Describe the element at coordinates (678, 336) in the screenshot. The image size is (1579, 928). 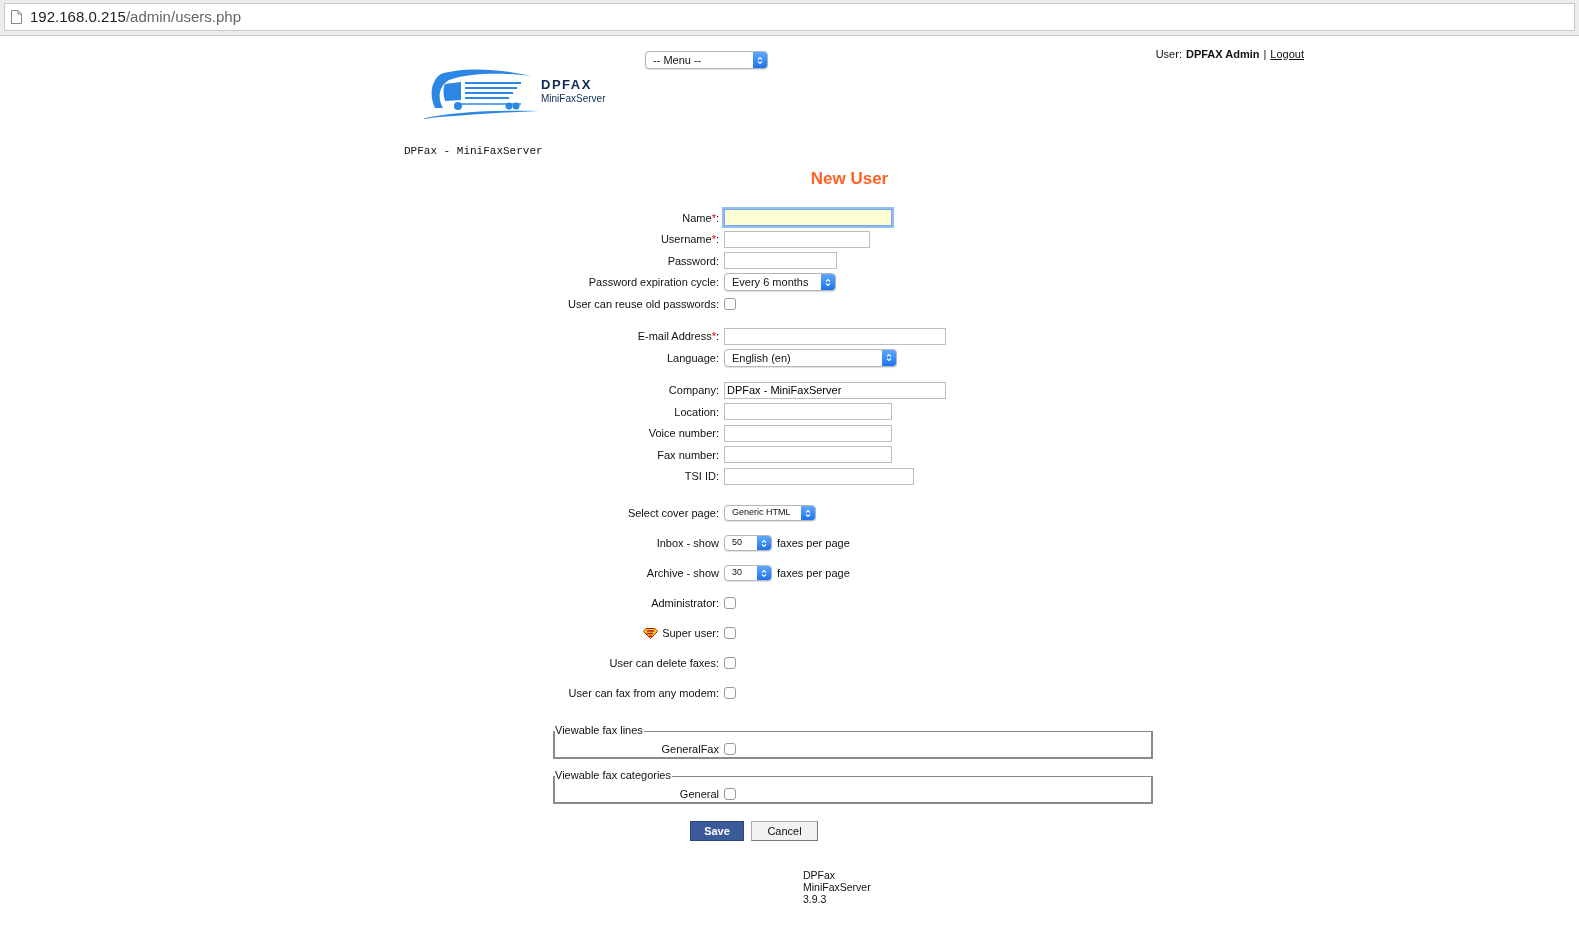
I see `field-label: E-mail Address*:` at that location.